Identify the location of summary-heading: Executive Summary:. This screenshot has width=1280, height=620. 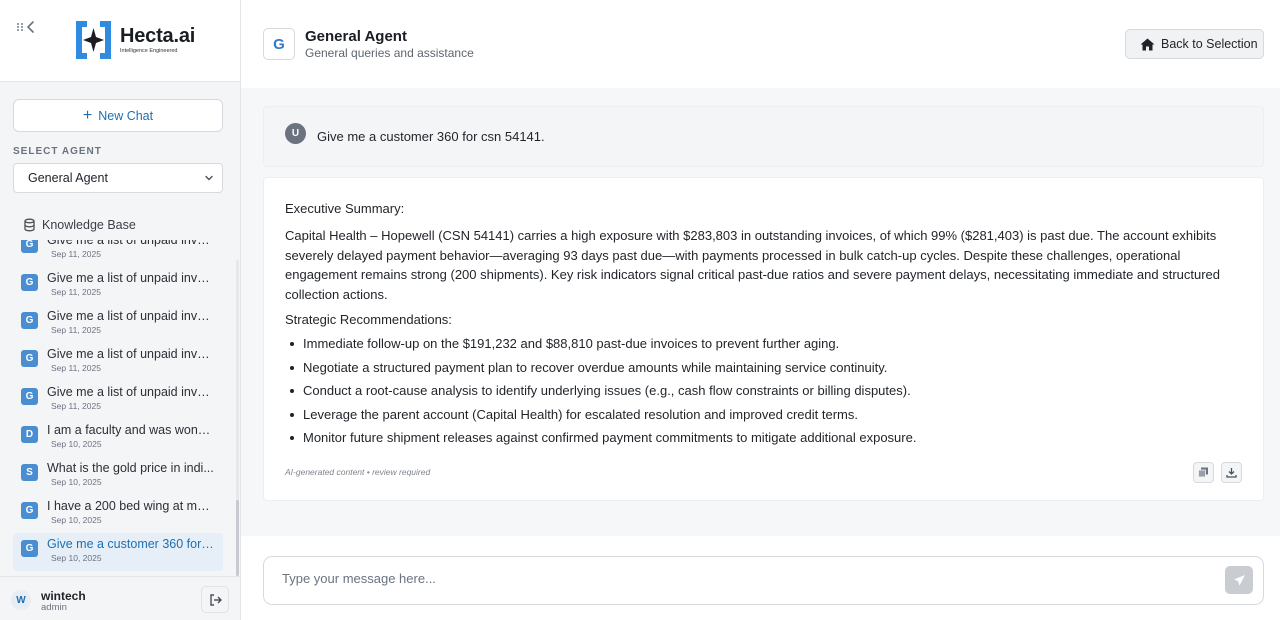
(345, 208).